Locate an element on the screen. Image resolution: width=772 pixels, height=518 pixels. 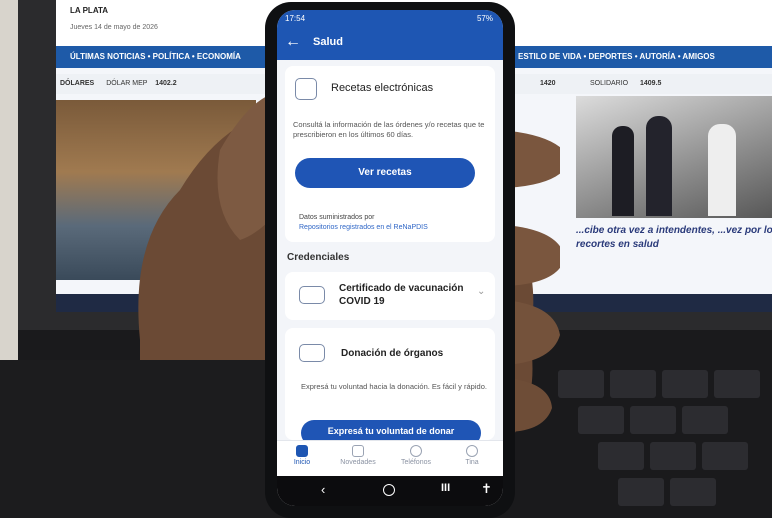
system-navigation-bar: ‹ III ✝ is located at coordinates (390, 491).